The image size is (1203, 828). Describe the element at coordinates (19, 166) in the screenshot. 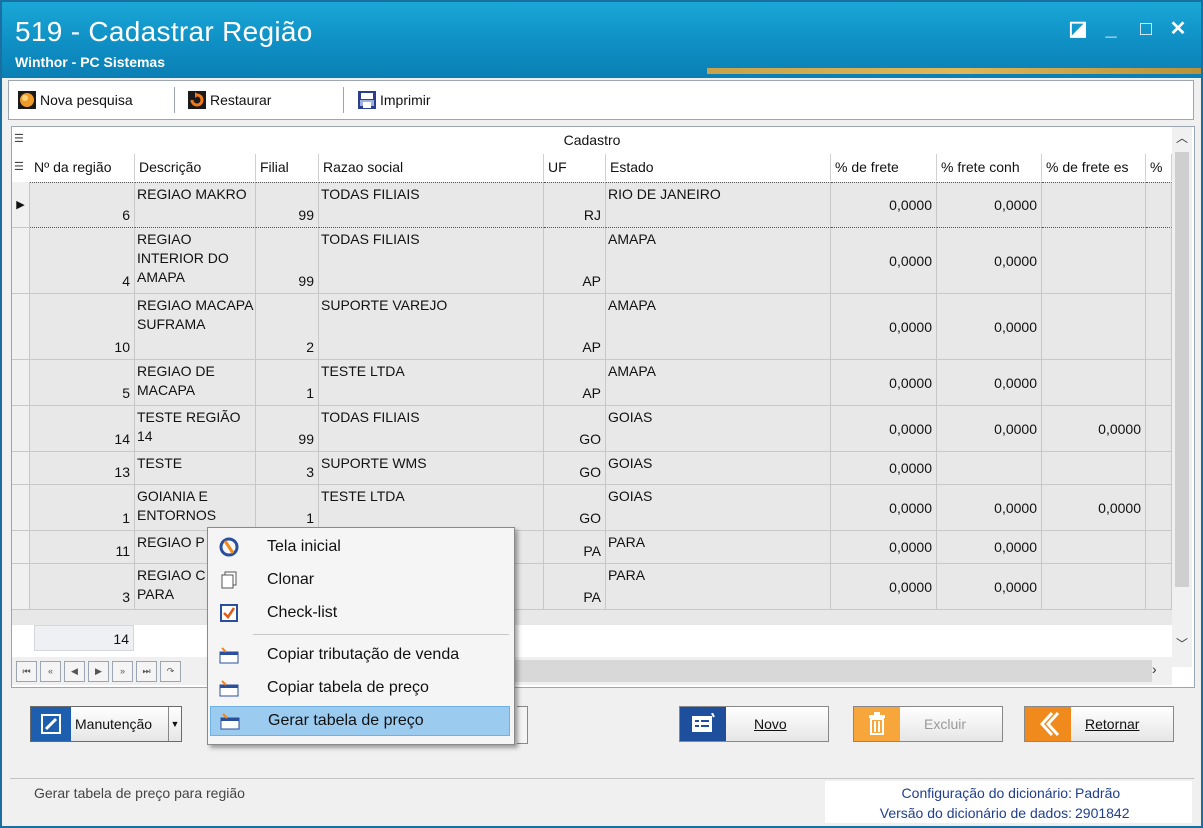

I see `column-chooser-icon: ☰` at that location.